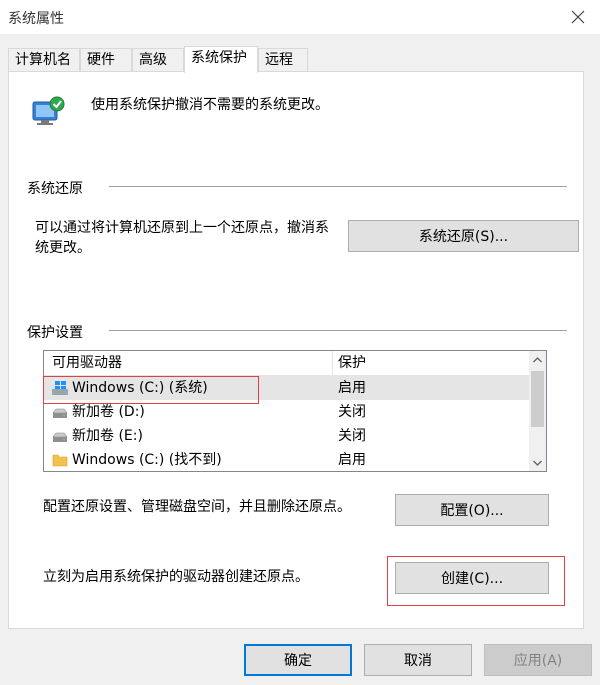  I want to click on column-header-protection: 保护, so click(352, 363).